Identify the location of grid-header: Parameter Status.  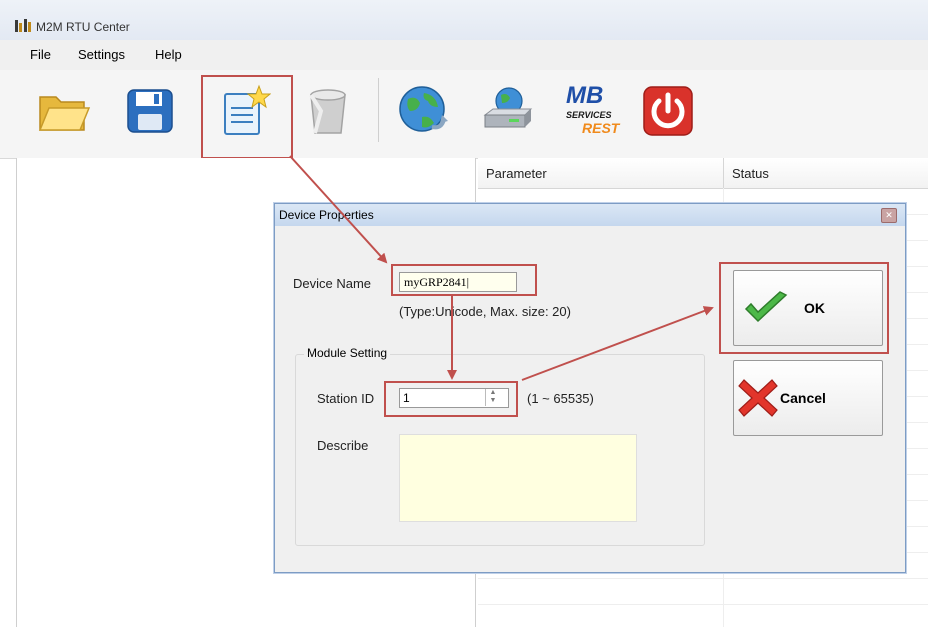
(703, 173).